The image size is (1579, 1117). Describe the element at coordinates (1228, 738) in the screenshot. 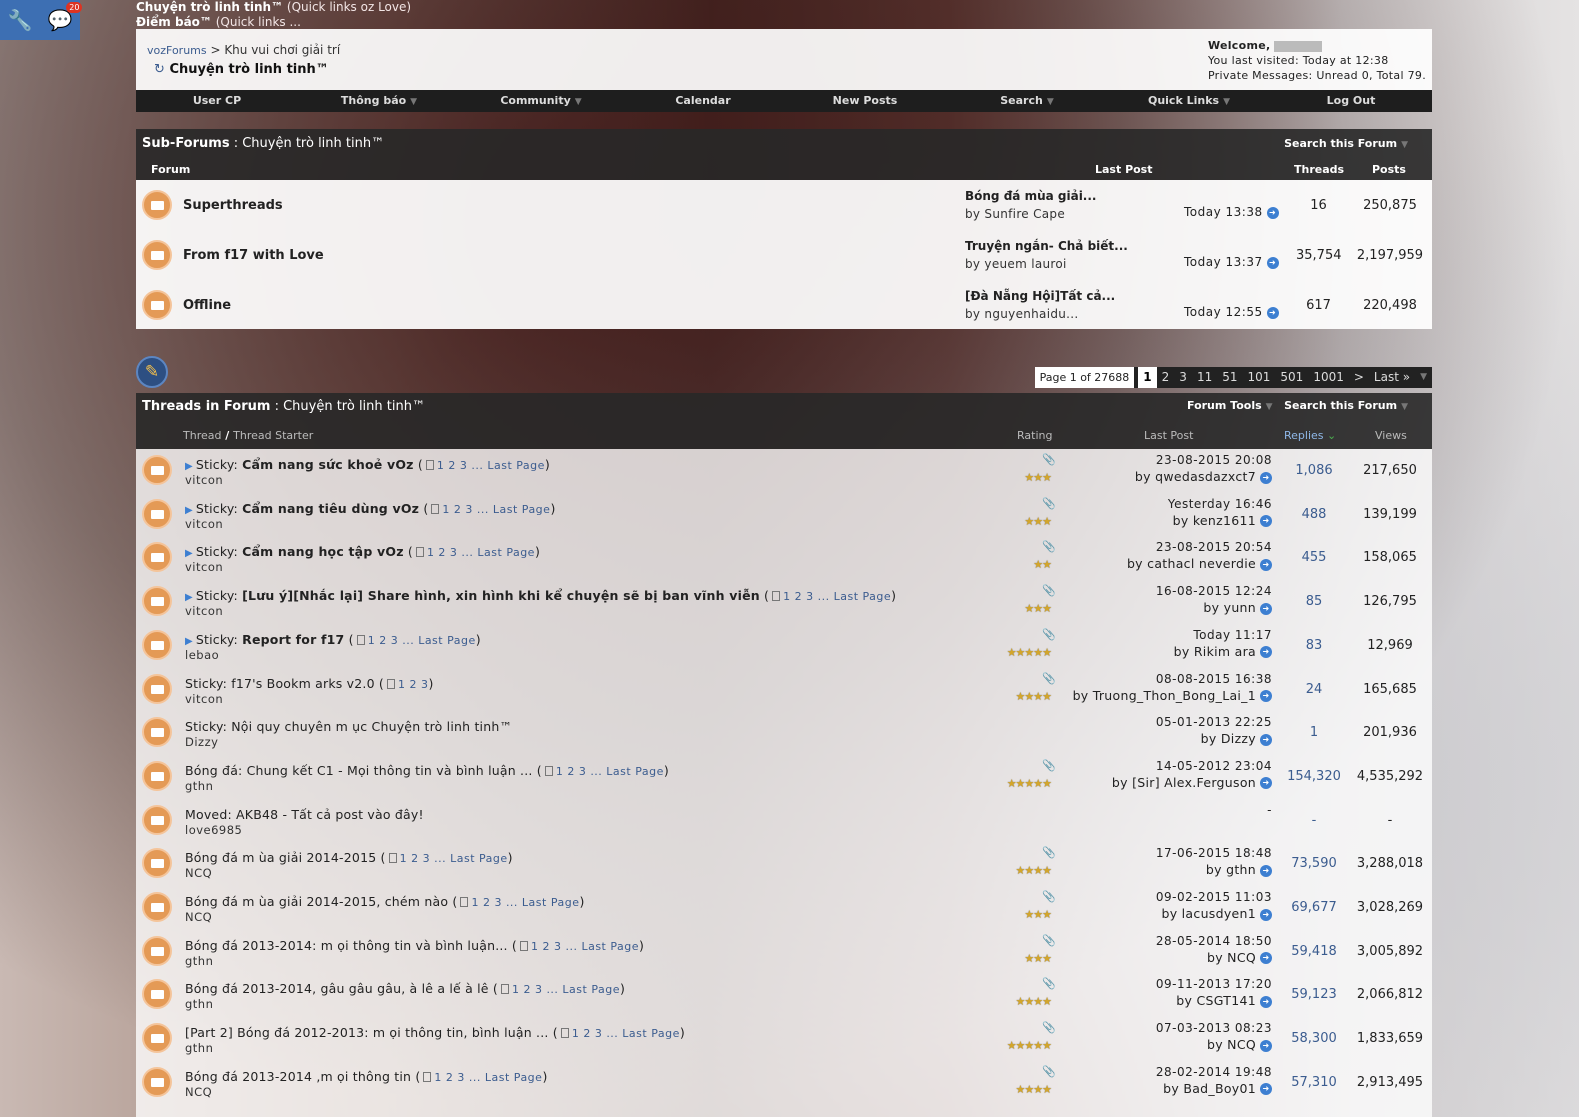

I see `last-poster: by Dizzy` at that location.